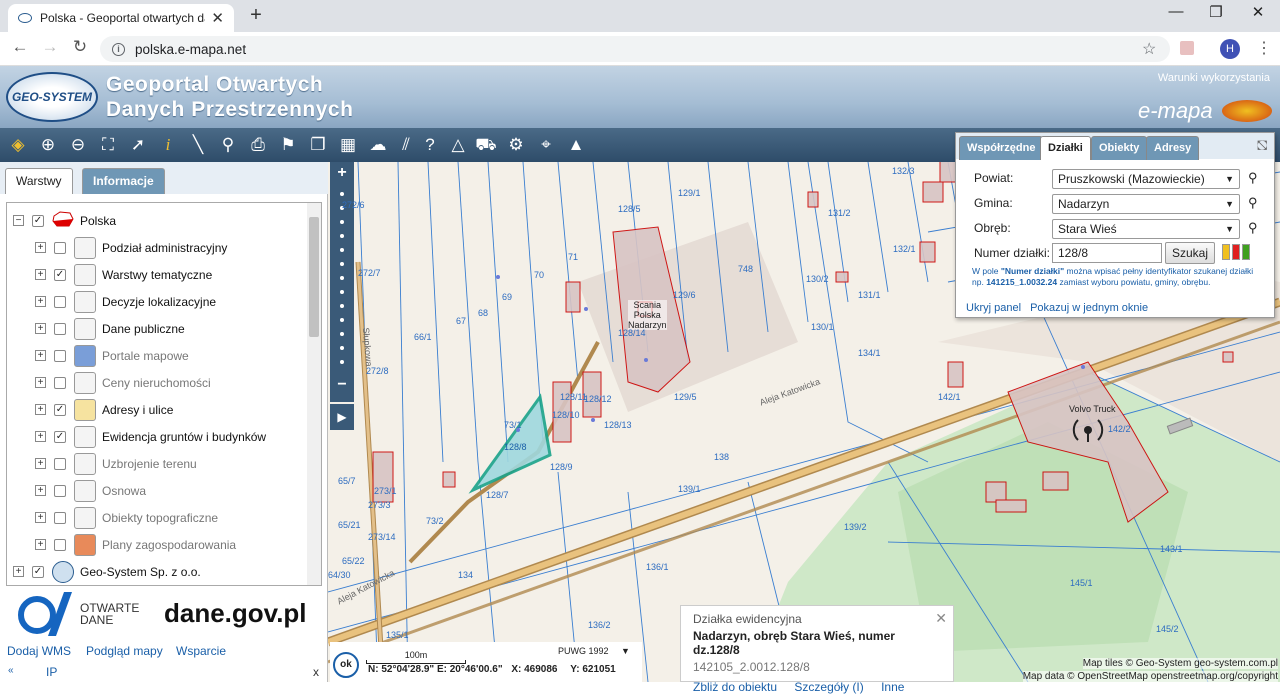 This screenshot has height=694, width=1280. I want to click on zoom-in-icon: ⊕, so click(48, 145).